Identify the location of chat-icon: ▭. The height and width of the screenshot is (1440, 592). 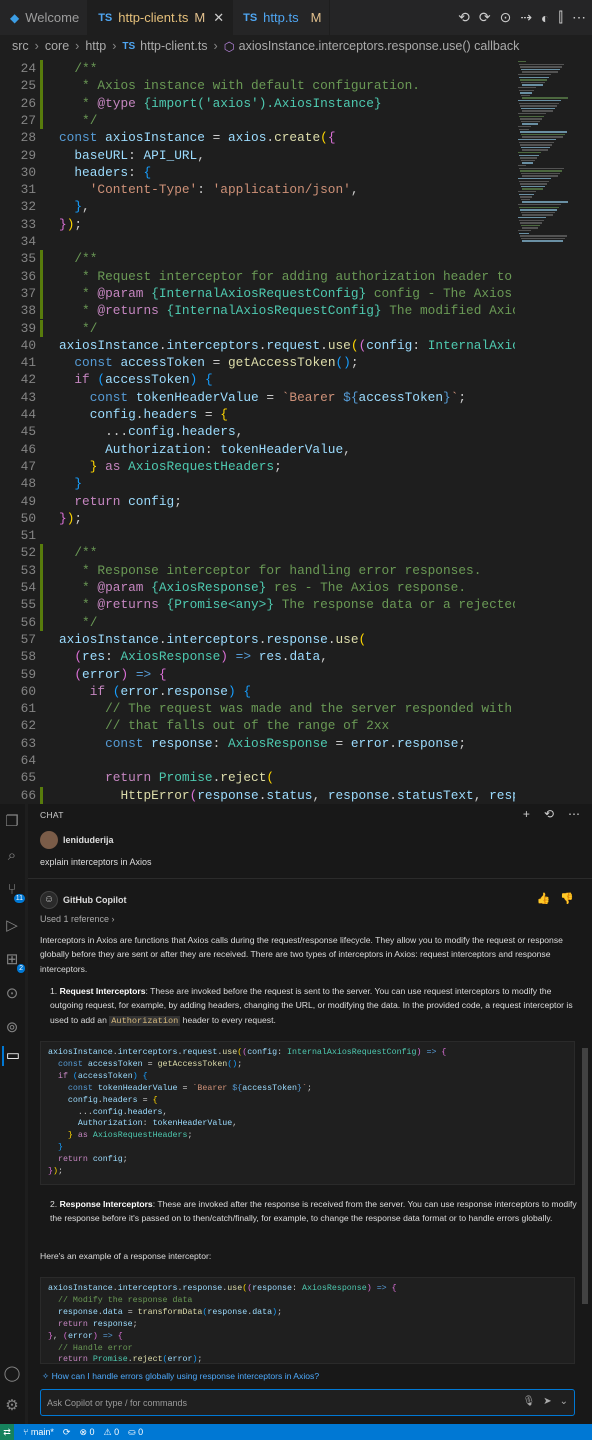
(12, 1056).